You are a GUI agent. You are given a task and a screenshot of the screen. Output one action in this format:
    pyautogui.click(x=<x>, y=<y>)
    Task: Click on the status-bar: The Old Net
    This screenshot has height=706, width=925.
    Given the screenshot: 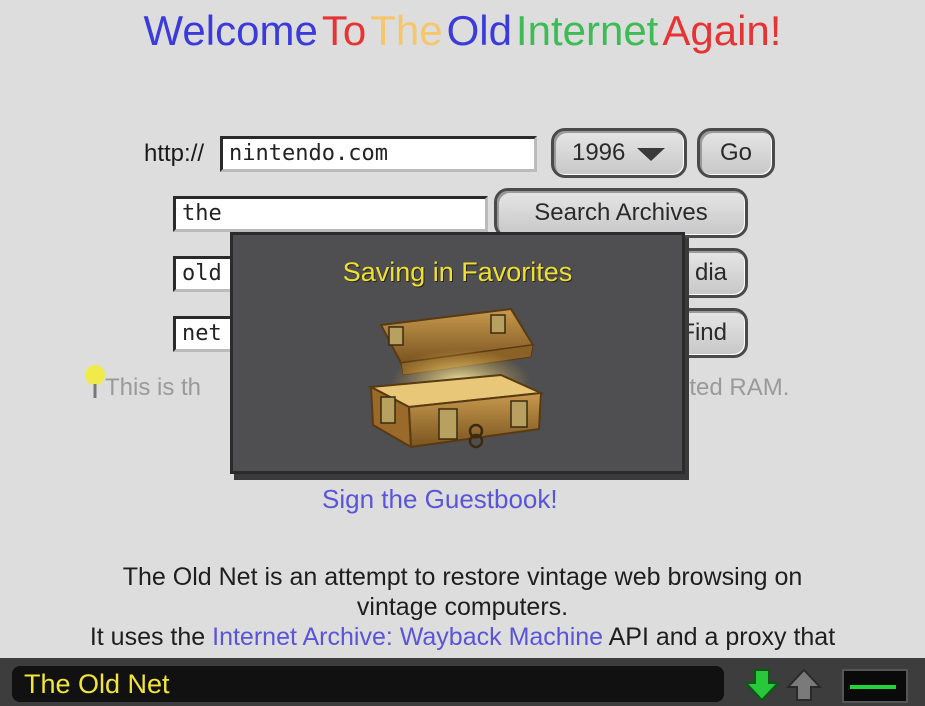 What is the action you would take?
    pyautogui.click(x=462, y=682)
    